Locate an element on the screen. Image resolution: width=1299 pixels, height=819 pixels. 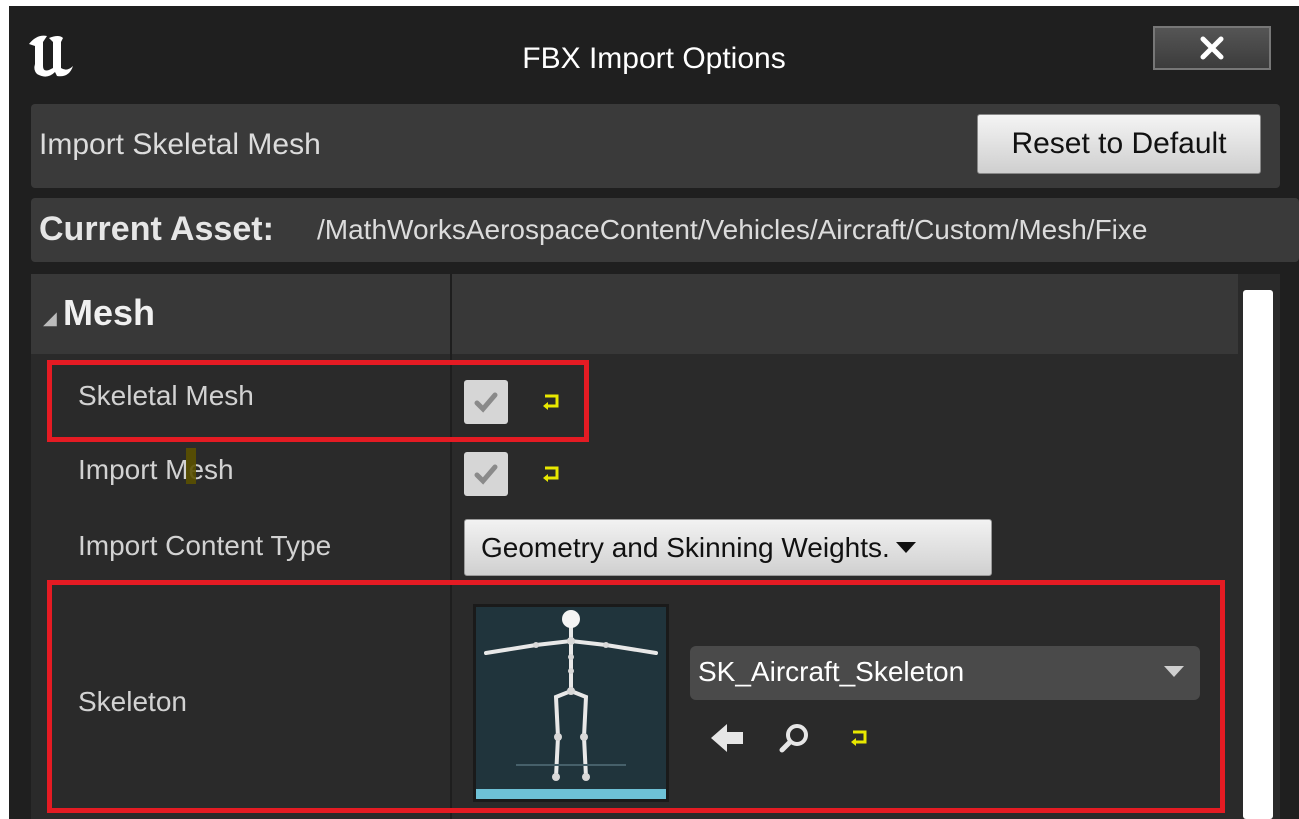
import-mesh-checkbox is located at coordinates (486, 474).